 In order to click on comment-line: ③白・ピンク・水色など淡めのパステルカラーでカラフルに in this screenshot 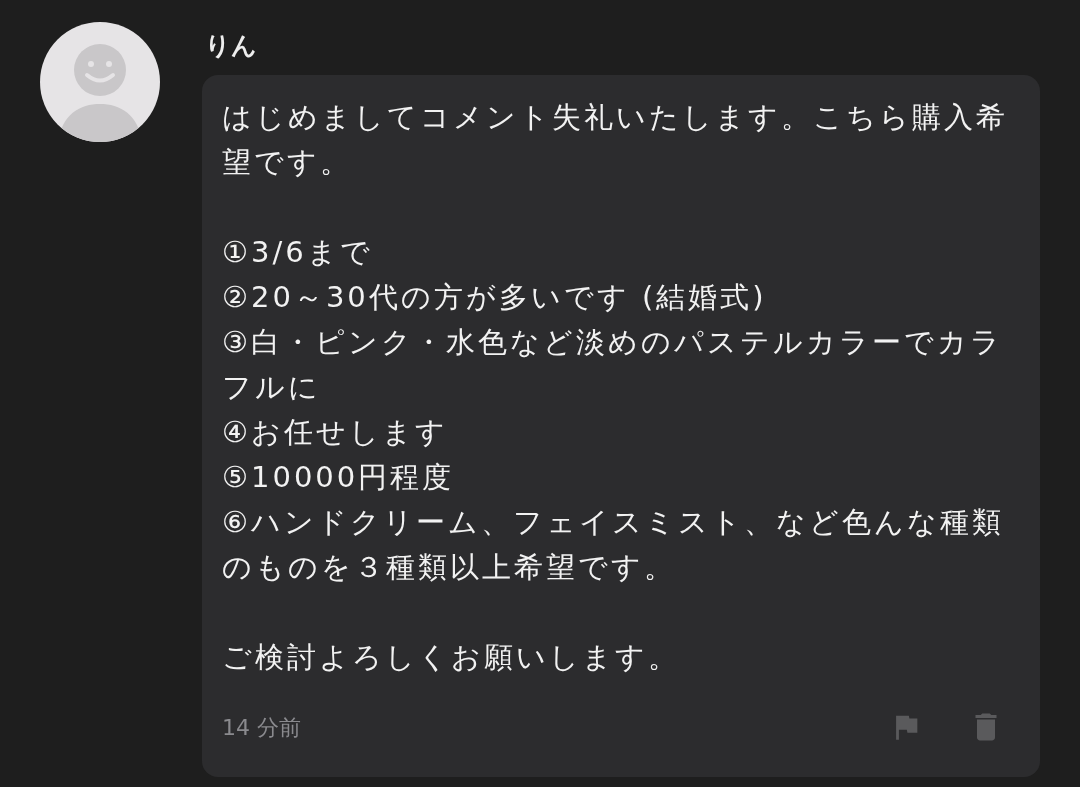, I will do `click(613, 365)`.